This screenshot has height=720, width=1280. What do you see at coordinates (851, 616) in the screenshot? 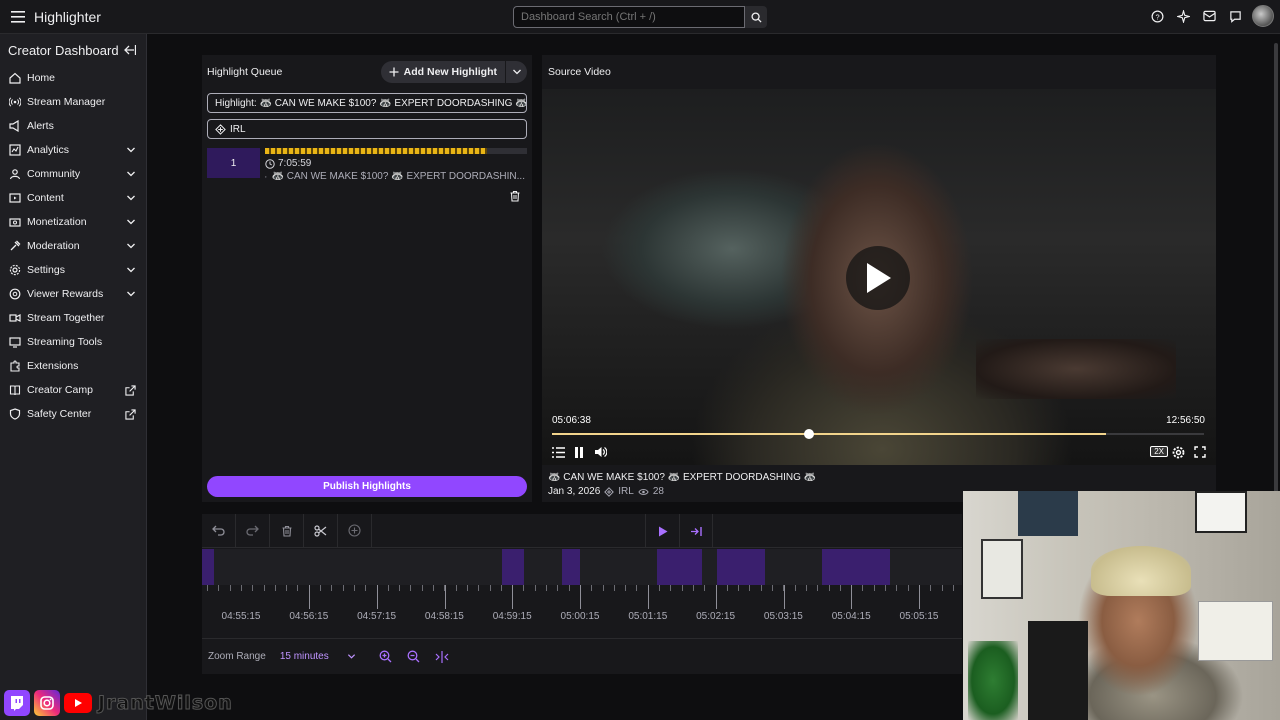
I see `ruler-tick-label: 05:04:15` at bounding box center [851, 616].